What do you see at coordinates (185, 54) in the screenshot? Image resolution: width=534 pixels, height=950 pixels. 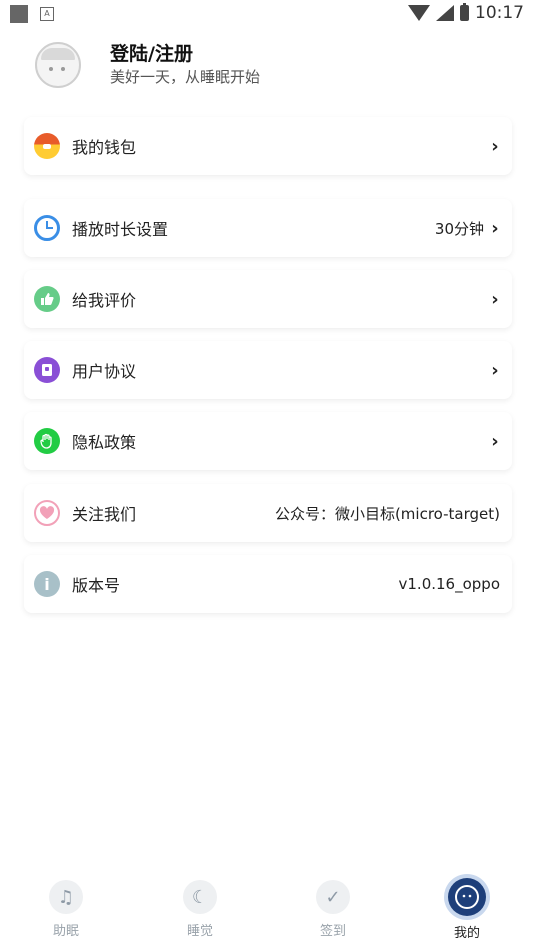 I see `login-register-title: 登陆/注册` at bounding box center [185, 54].